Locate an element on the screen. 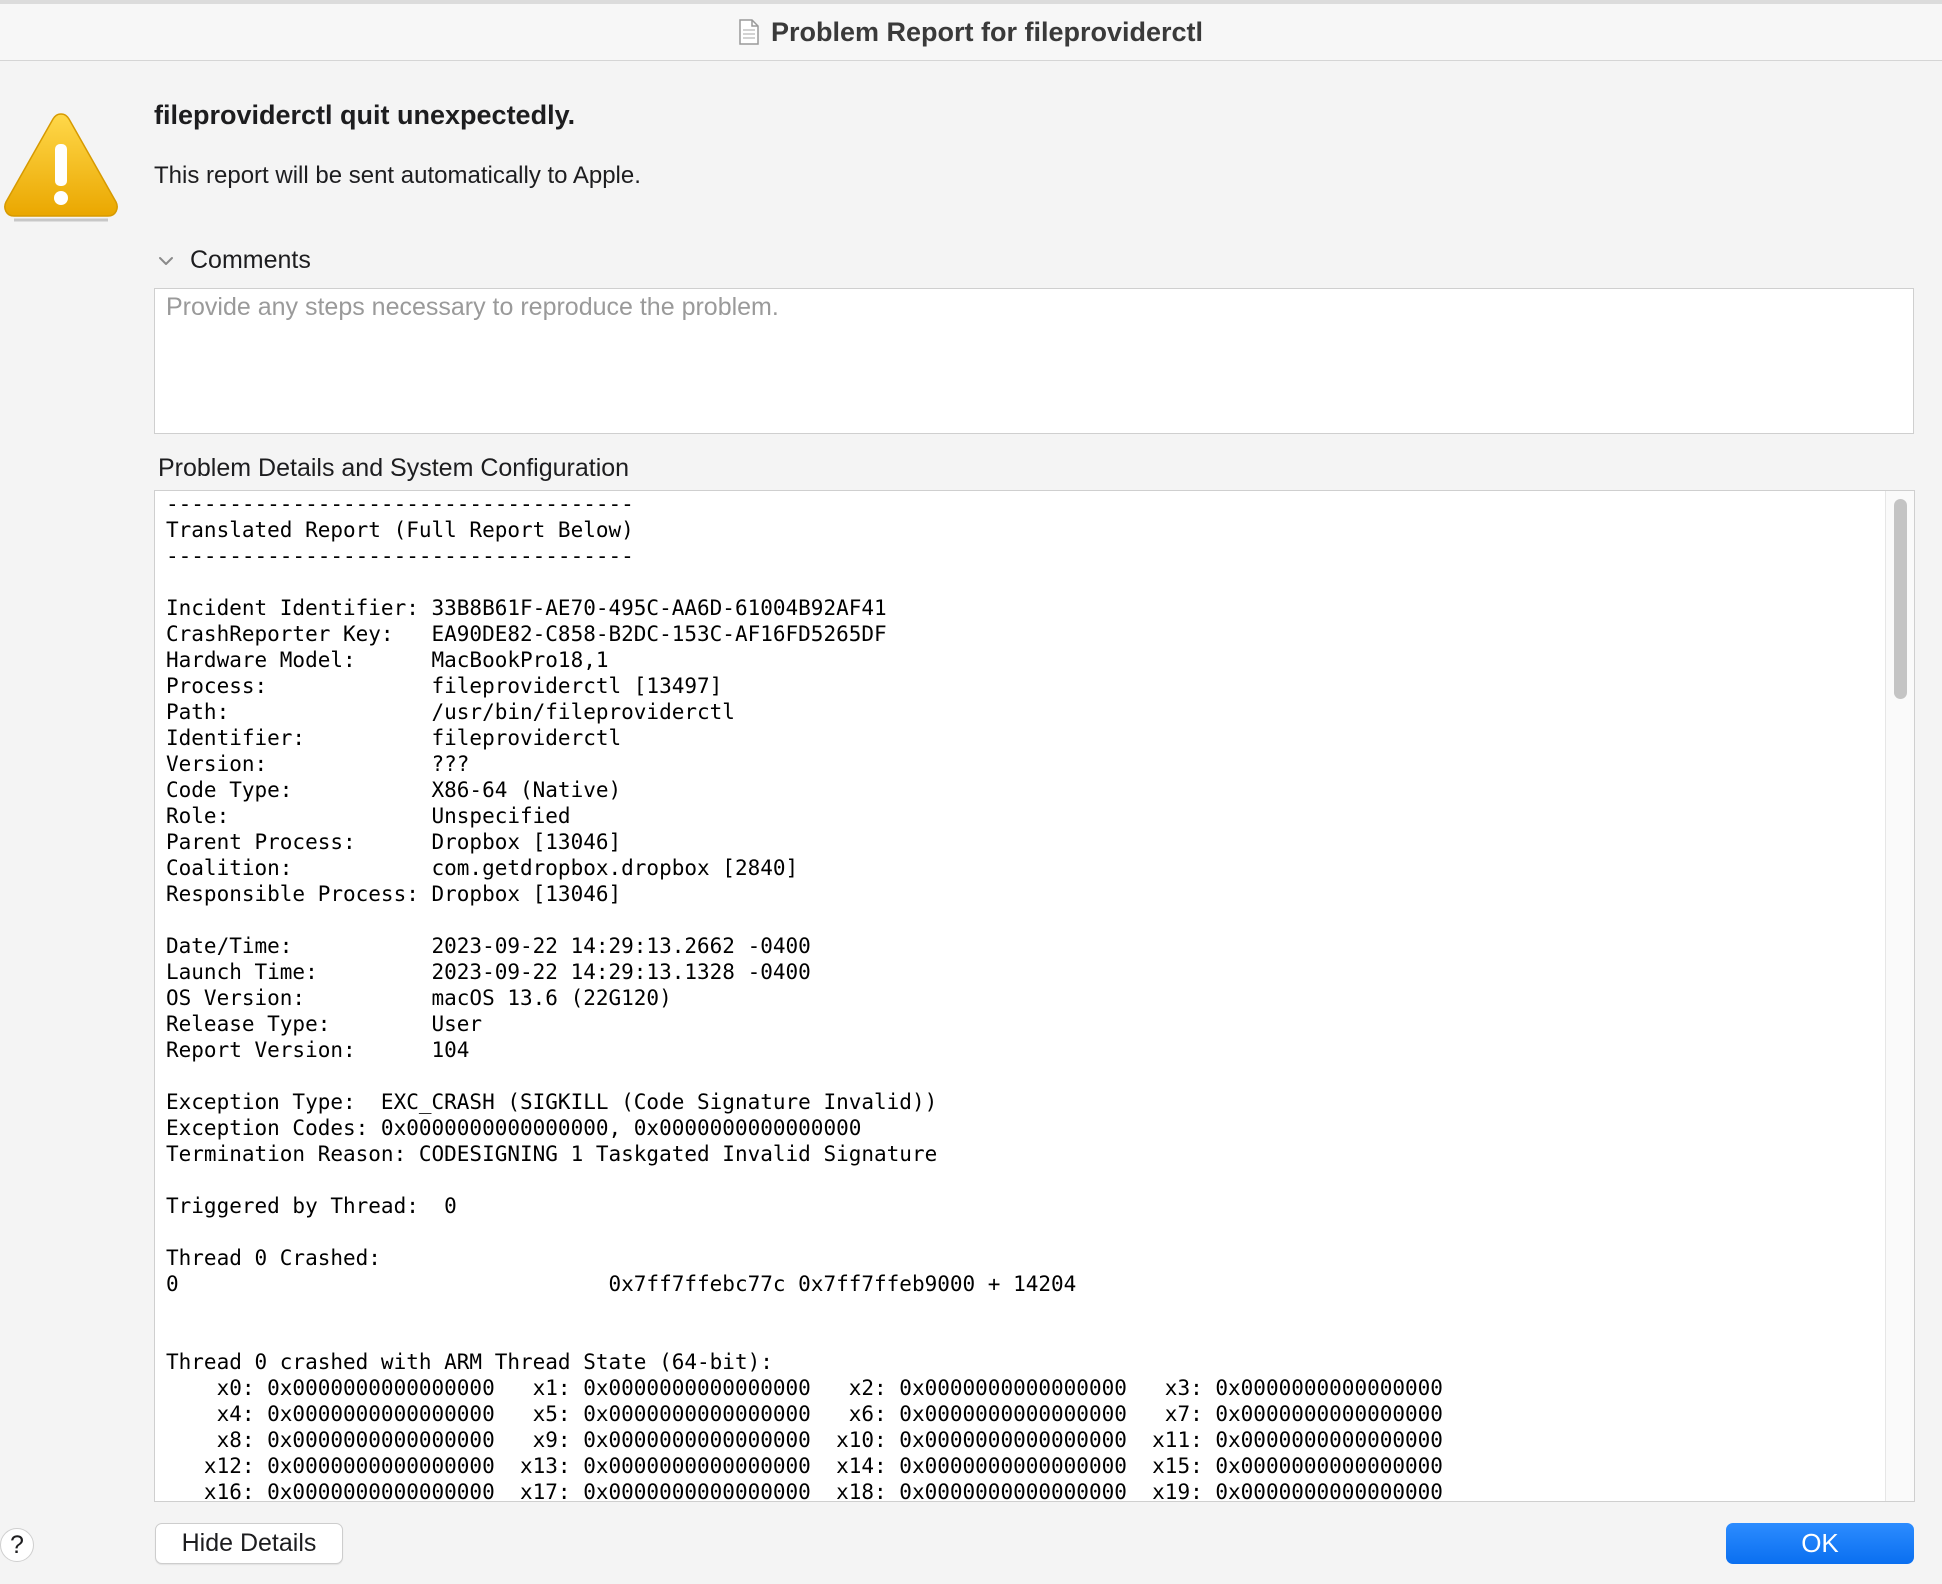 The image size is (1942, 1584). hide-details-button: Hide Details is located at coordinates (249, 1543).